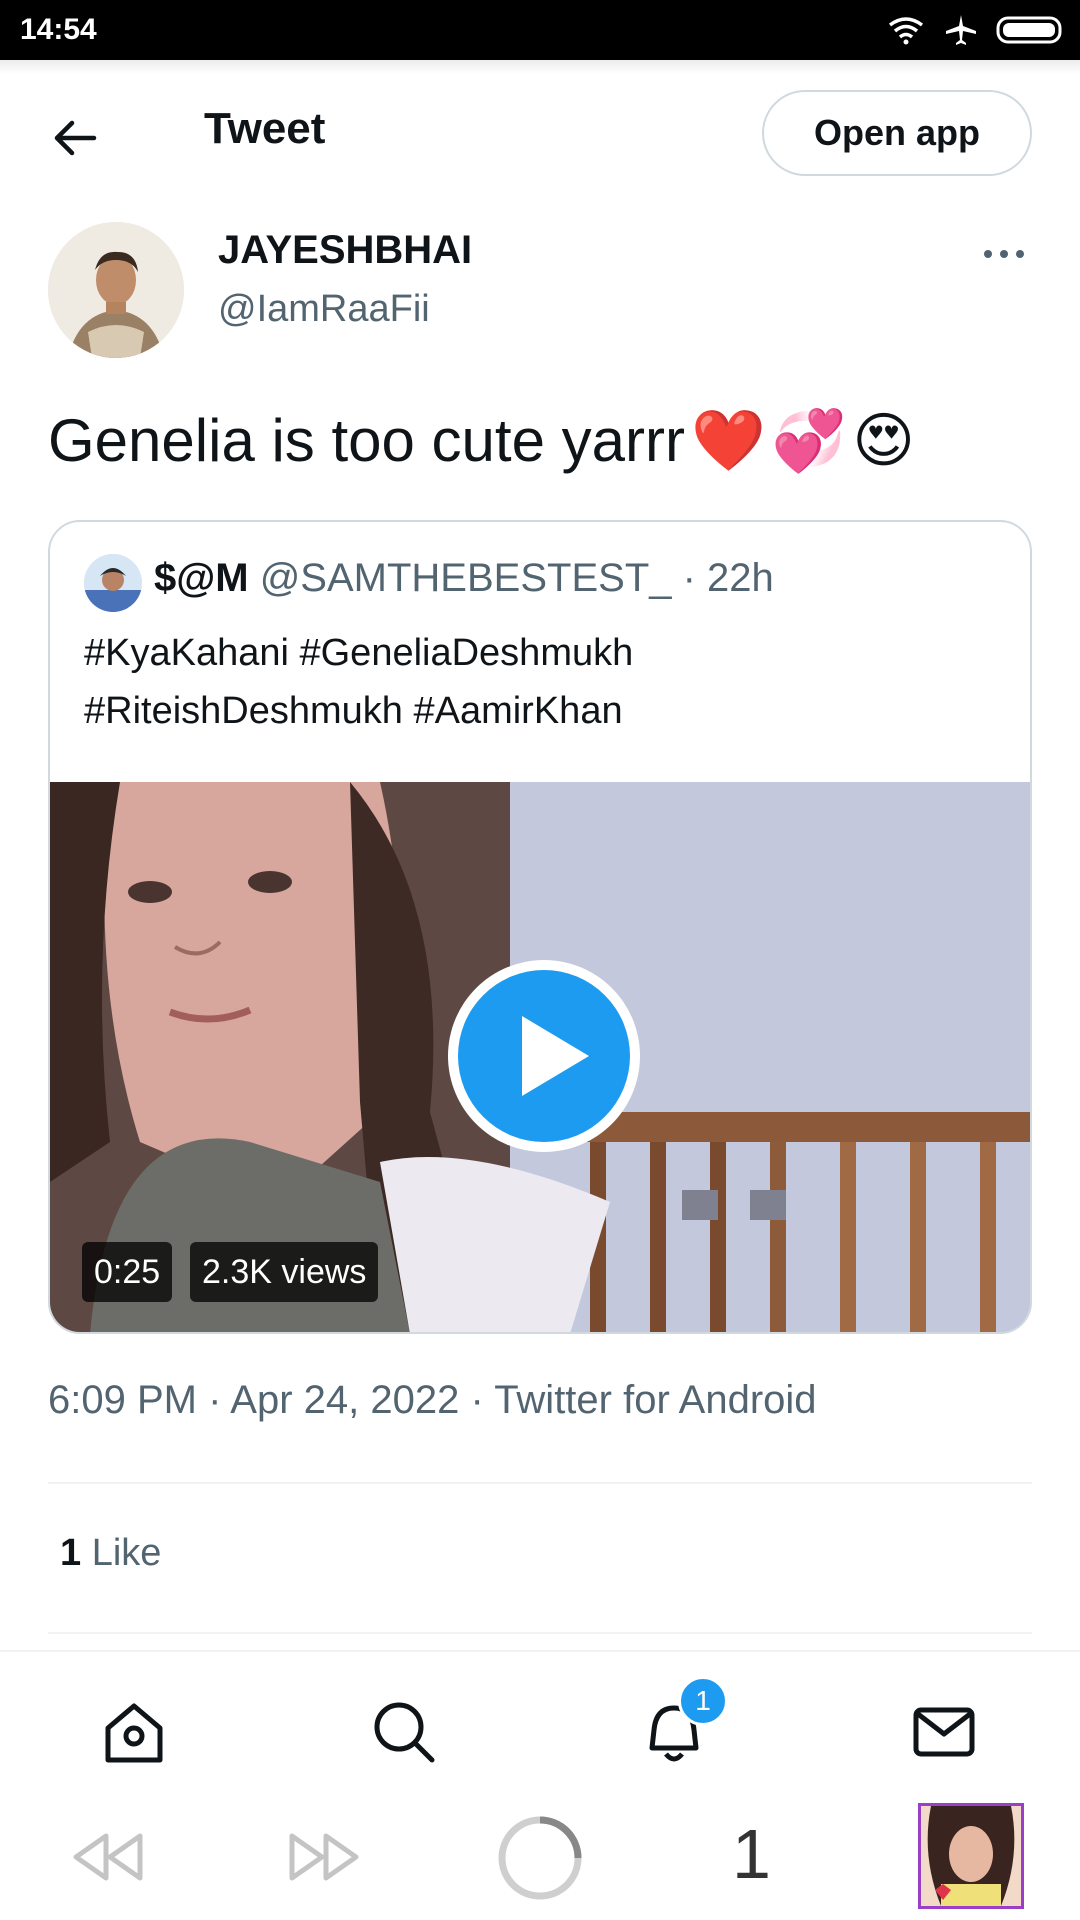  Describe the element at coordinates (126, 1553) in the screenshot. I see `like-label: Like` at that location.